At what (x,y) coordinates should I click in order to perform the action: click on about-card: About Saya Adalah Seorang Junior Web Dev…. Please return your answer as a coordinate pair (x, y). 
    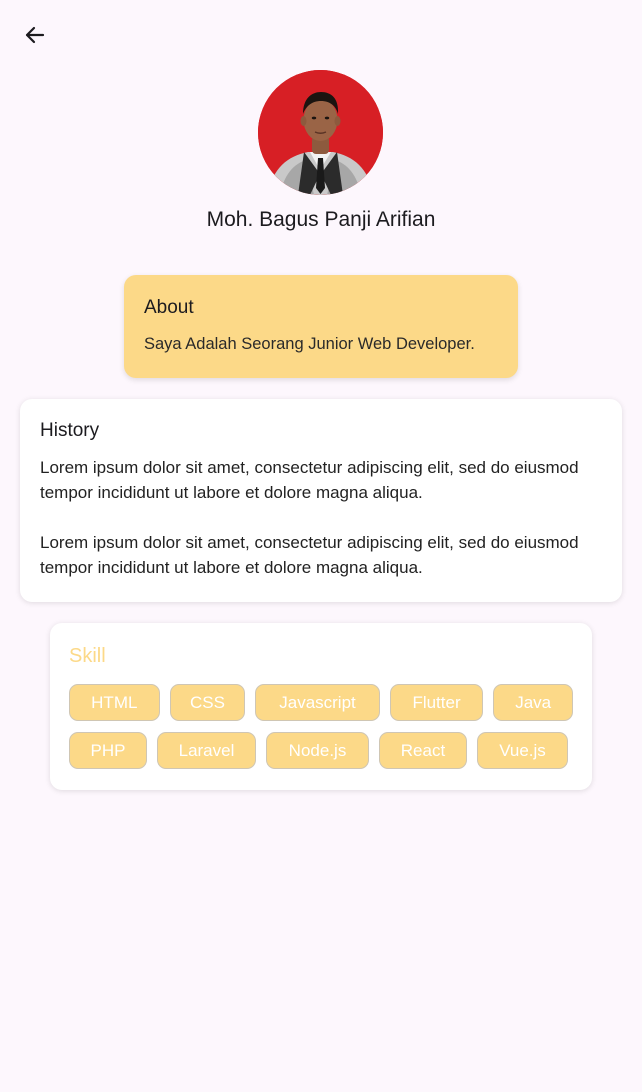
    Looking at the image, I should click on (321, 326).